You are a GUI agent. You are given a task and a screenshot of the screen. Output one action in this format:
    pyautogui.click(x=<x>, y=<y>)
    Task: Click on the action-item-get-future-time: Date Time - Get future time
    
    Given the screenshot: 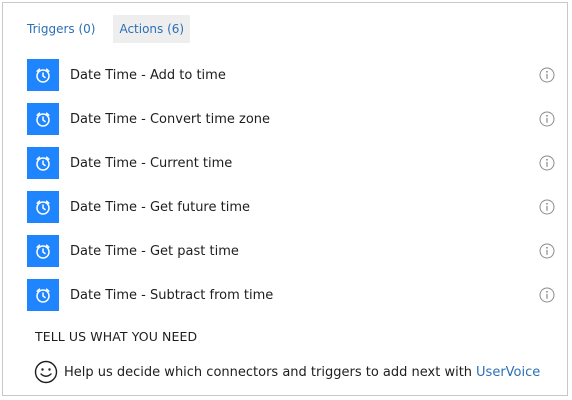 What is the action you would take?
    pyautogui.click(x=293, y=207)
    